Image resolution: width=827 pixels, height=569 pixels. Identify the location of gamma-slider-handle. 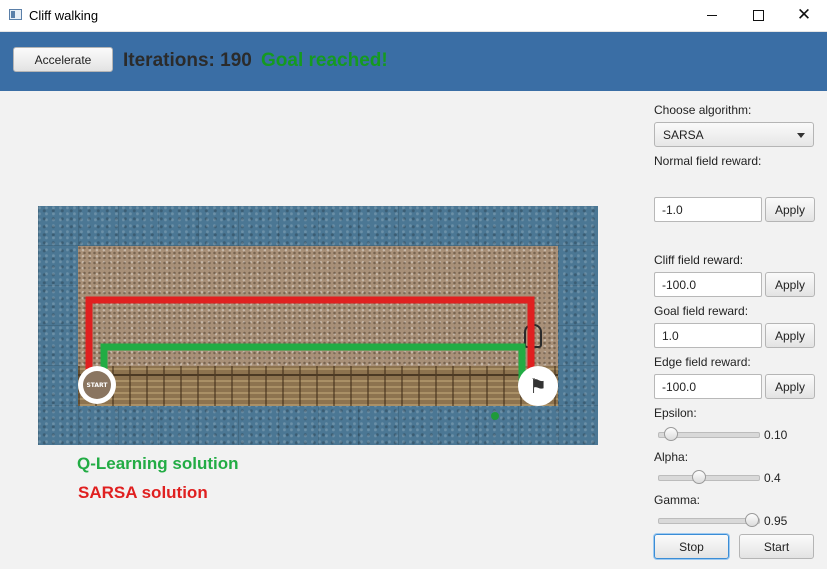
(752, 520).